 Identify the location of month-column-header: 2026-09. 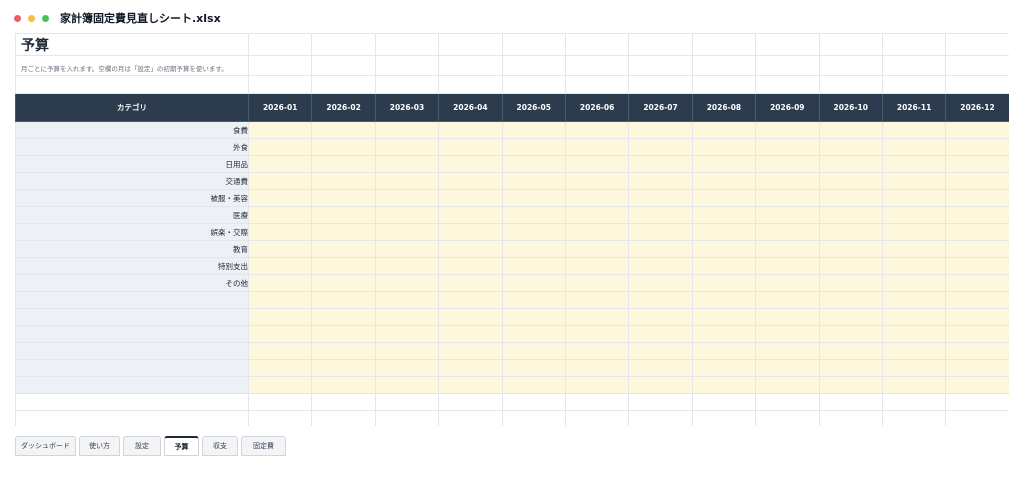
(787, 107).